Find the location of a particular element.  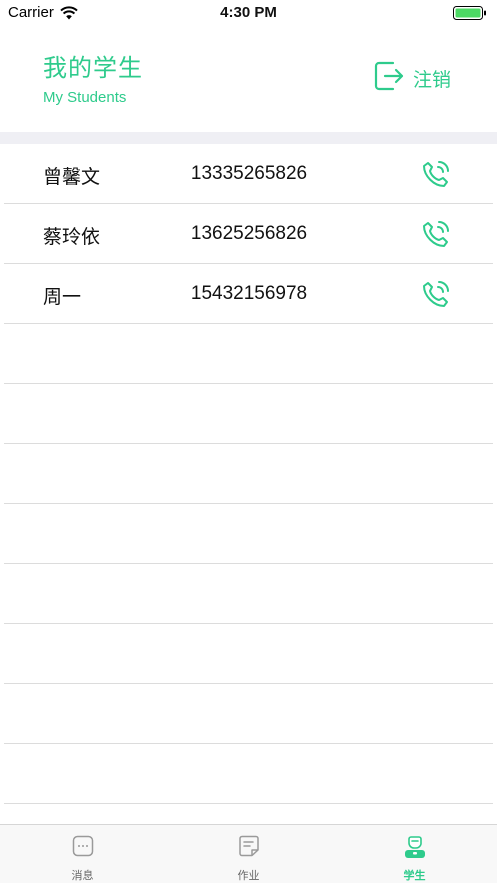

page-header: 我的学生 My Students 注销 is located at coordinates (248, 79).